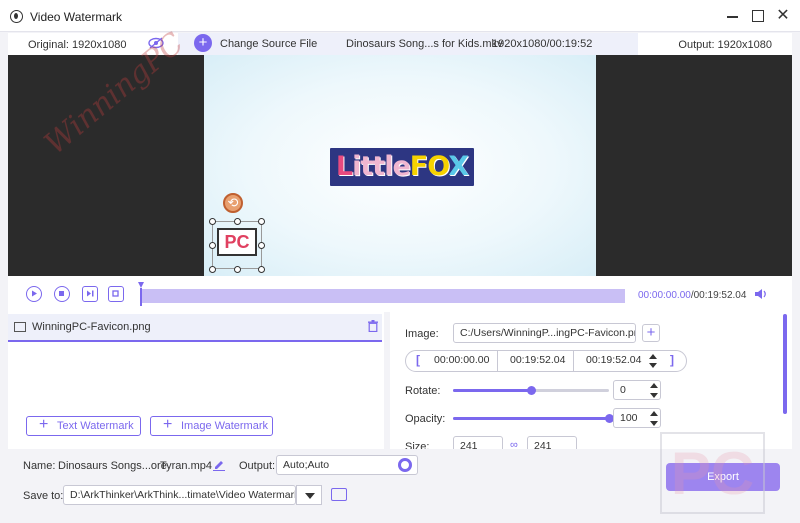 The height and width of the screenshot is (523, 800). Describe the element at coordinates (712, 473) in the screenshot. I see `pc-logo-watermark: PC` at that location.